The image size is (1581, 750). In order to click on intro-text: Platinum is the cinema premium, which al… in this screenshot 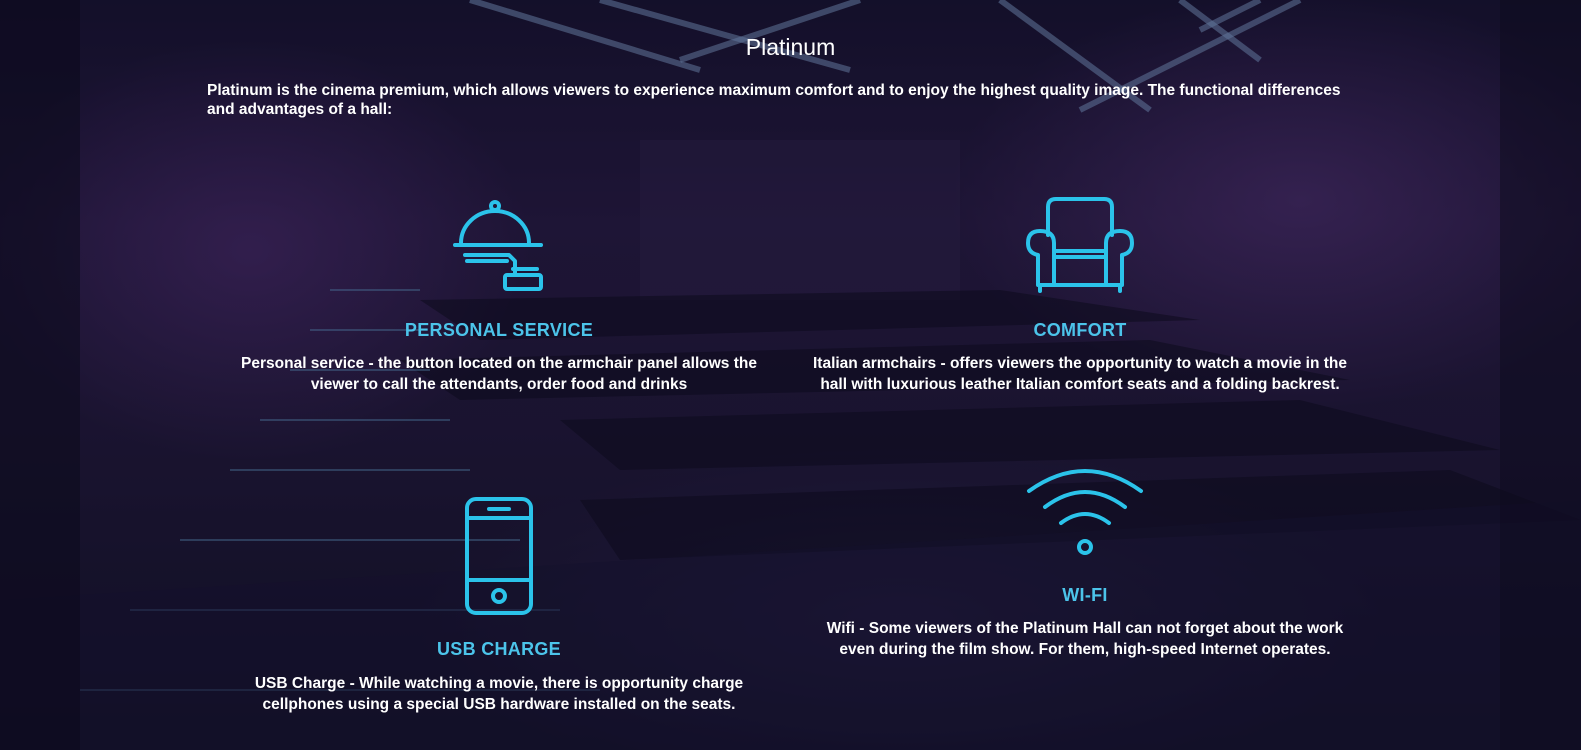, I will do `click(774, 100)`.